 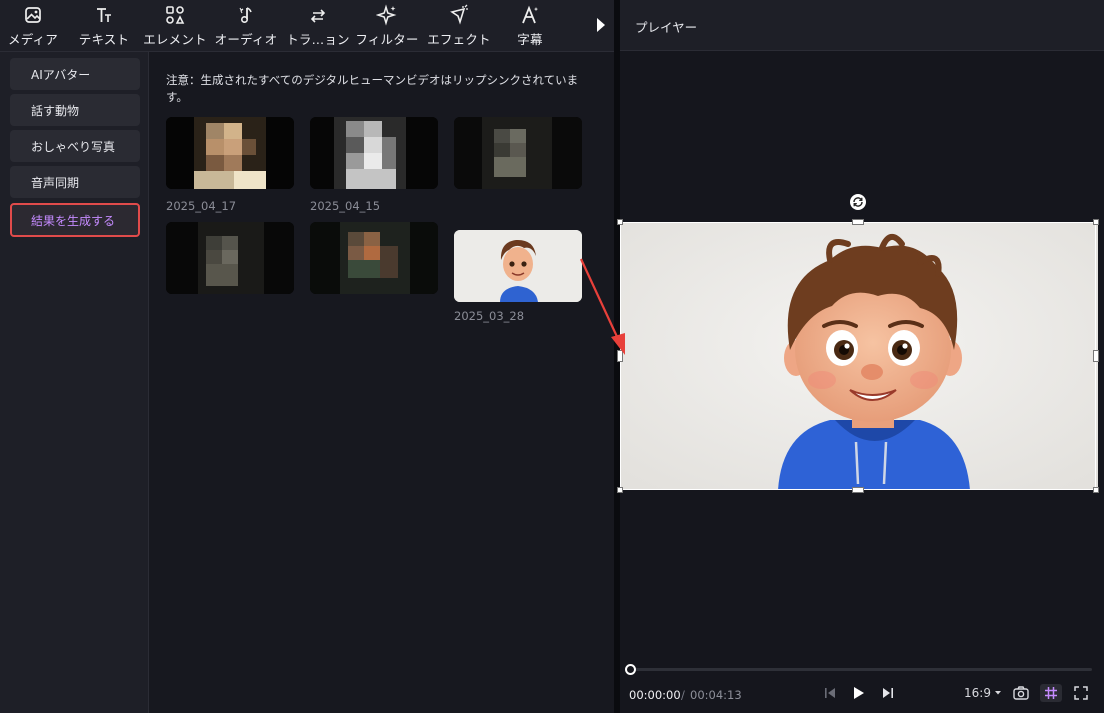 What do you see at coordinates (716, 695) in the screenshot?
I see `total-time: 00:04:13` at bounding box center [716, 695].